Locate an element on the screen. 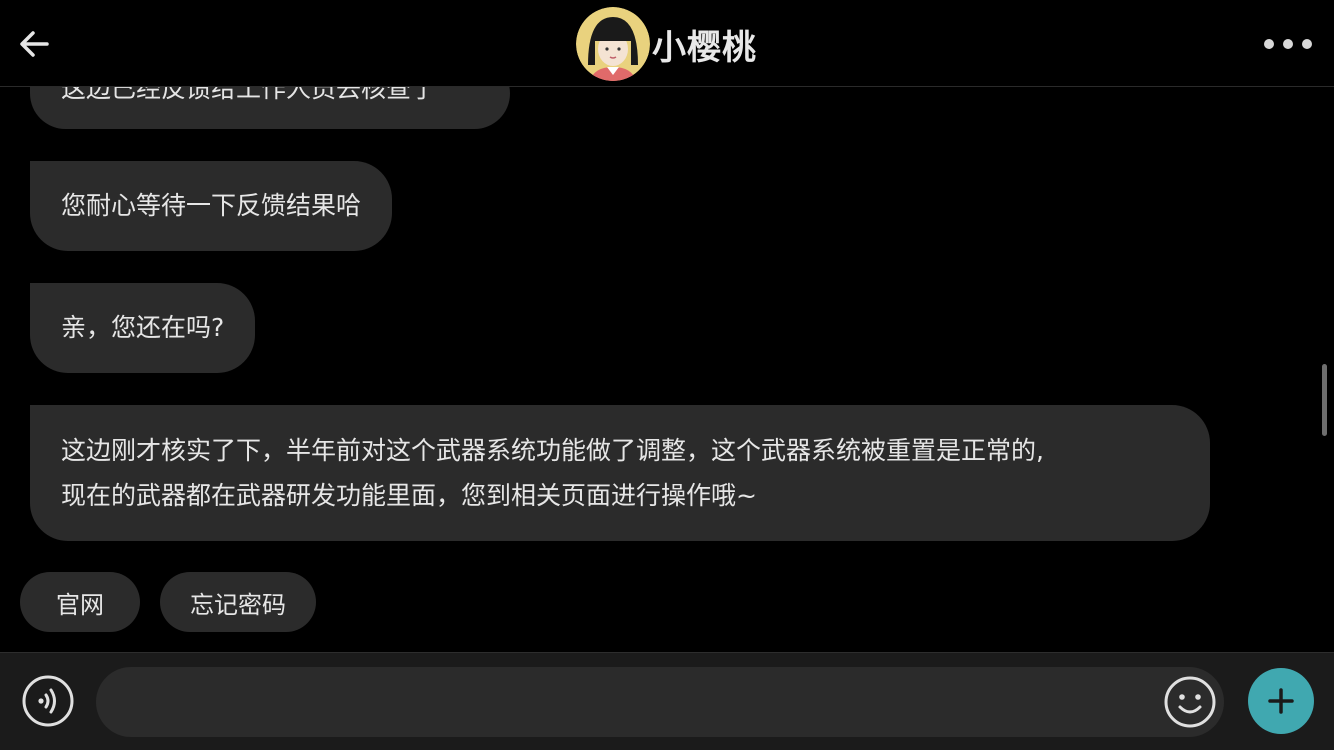  voice-icon is located at coordinates (48, 701).